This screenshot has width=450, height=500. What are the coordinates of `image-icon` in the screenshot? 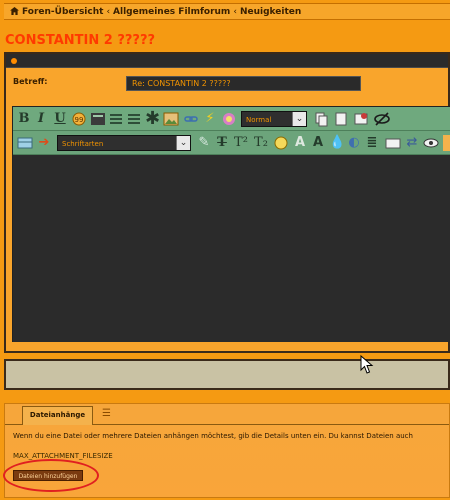 It's located at (171, 119).